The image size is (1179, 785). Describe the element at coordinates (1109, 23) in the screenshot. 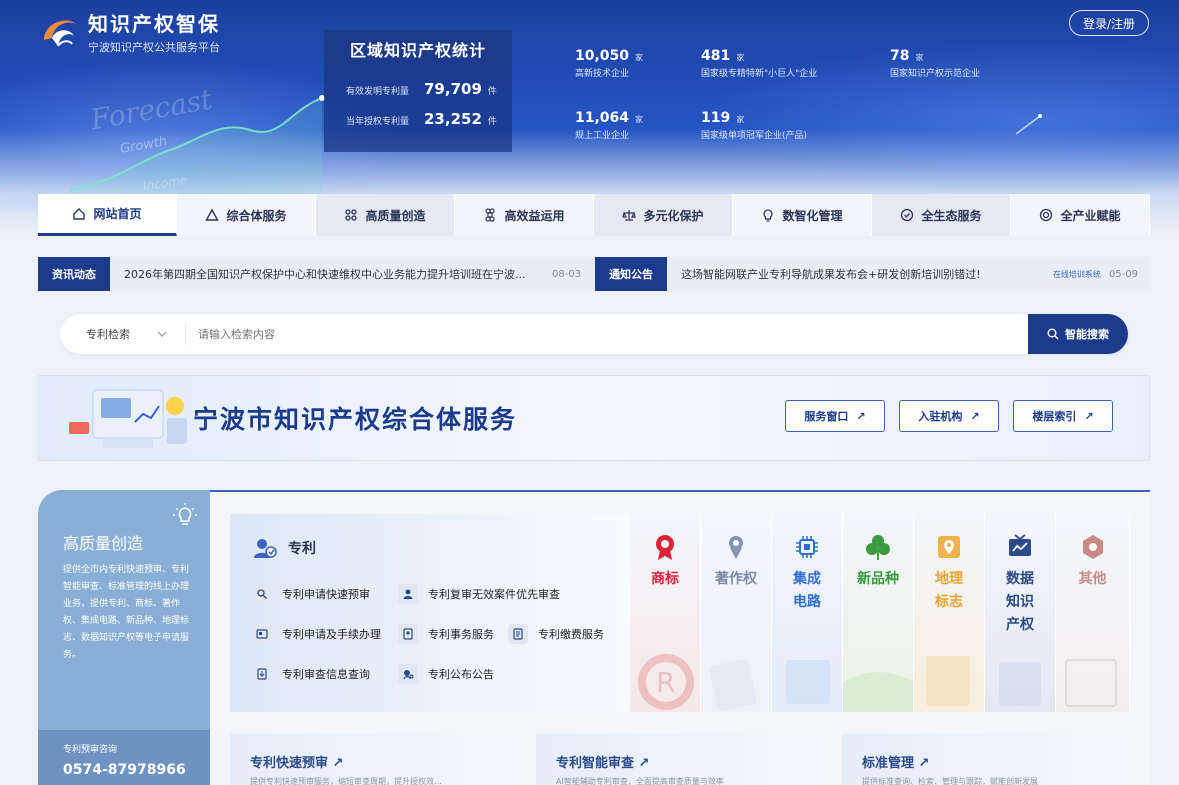

I see `login-register-button: 登录/注册` at that location.